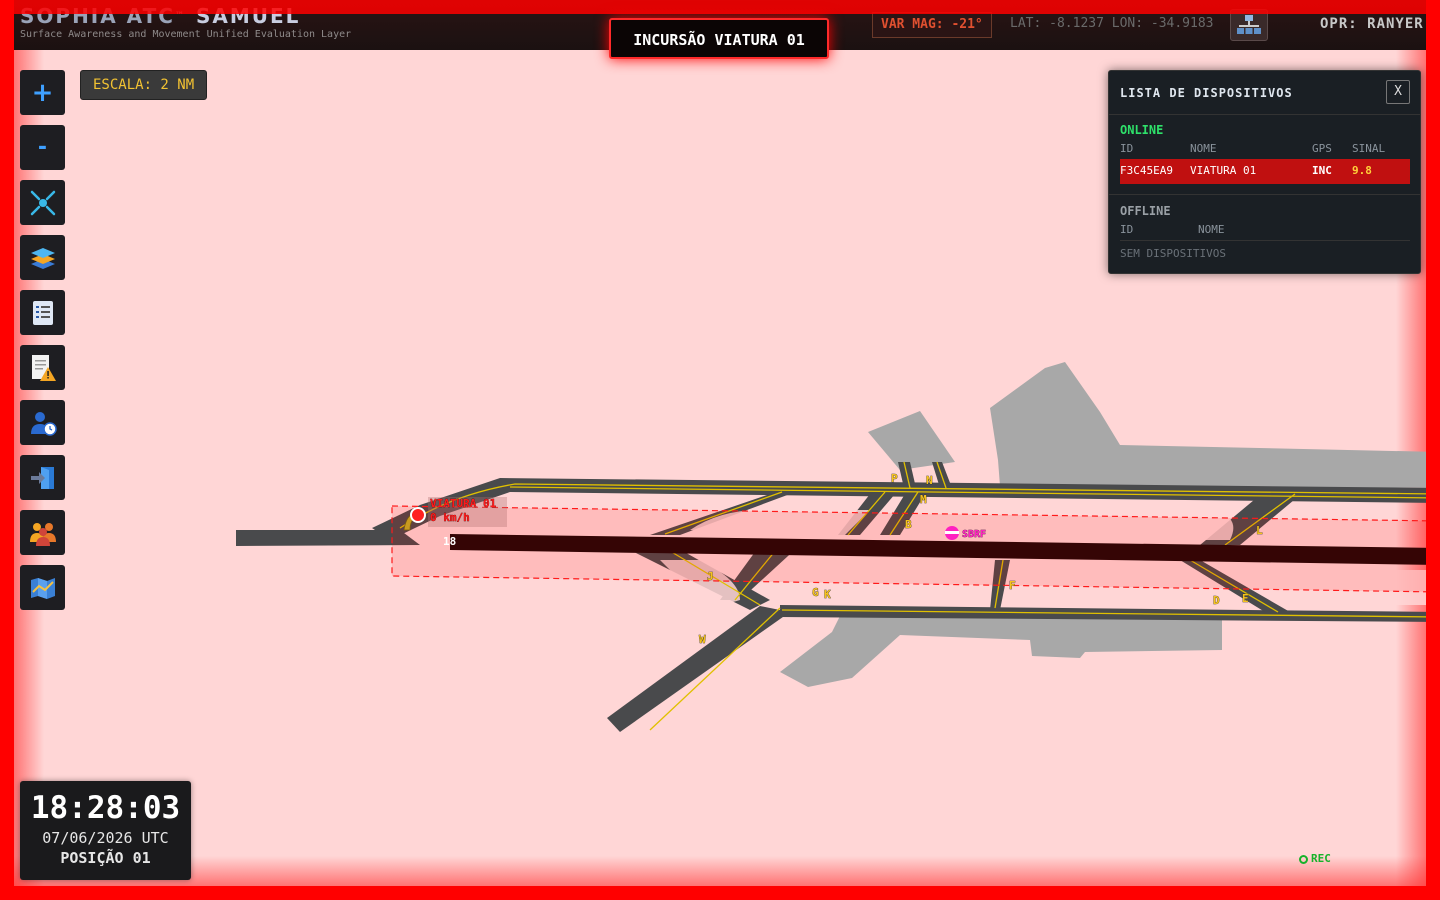 This screenshot has height=900, width=1440. I want to click on taxiway-label-j: J, so click(710, 576).